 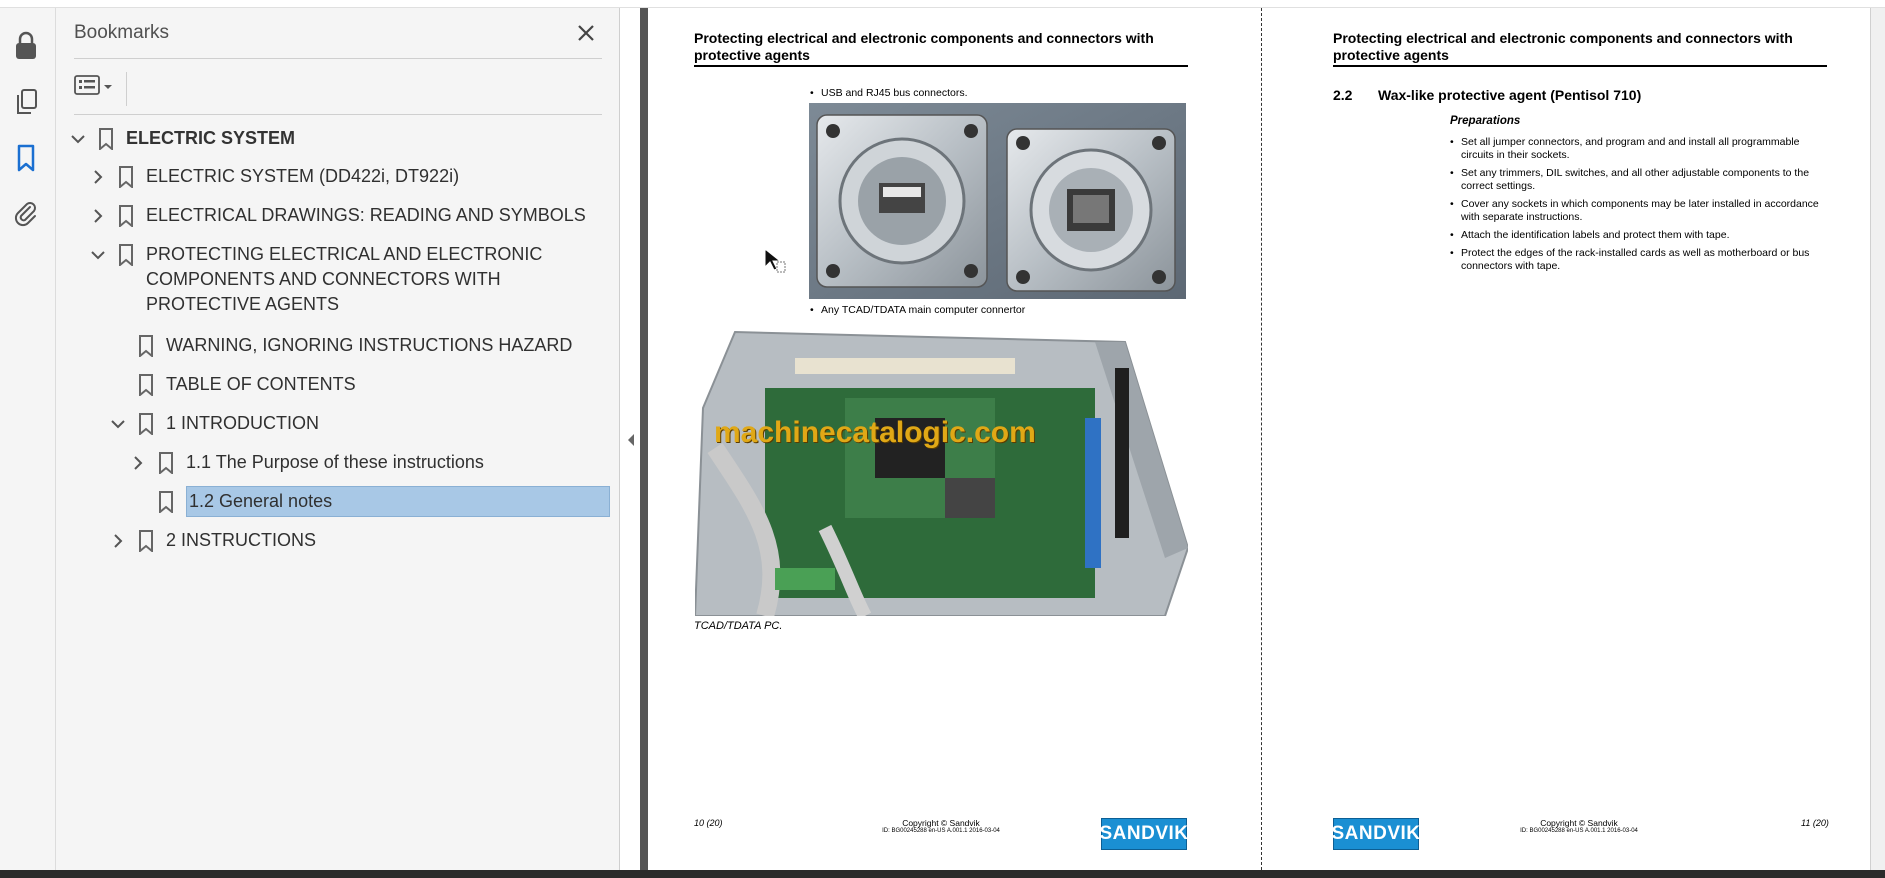 What do you see at coordinates (942, 4) in the screenshot?
I see `top-border` at bounding box center [942, 4].